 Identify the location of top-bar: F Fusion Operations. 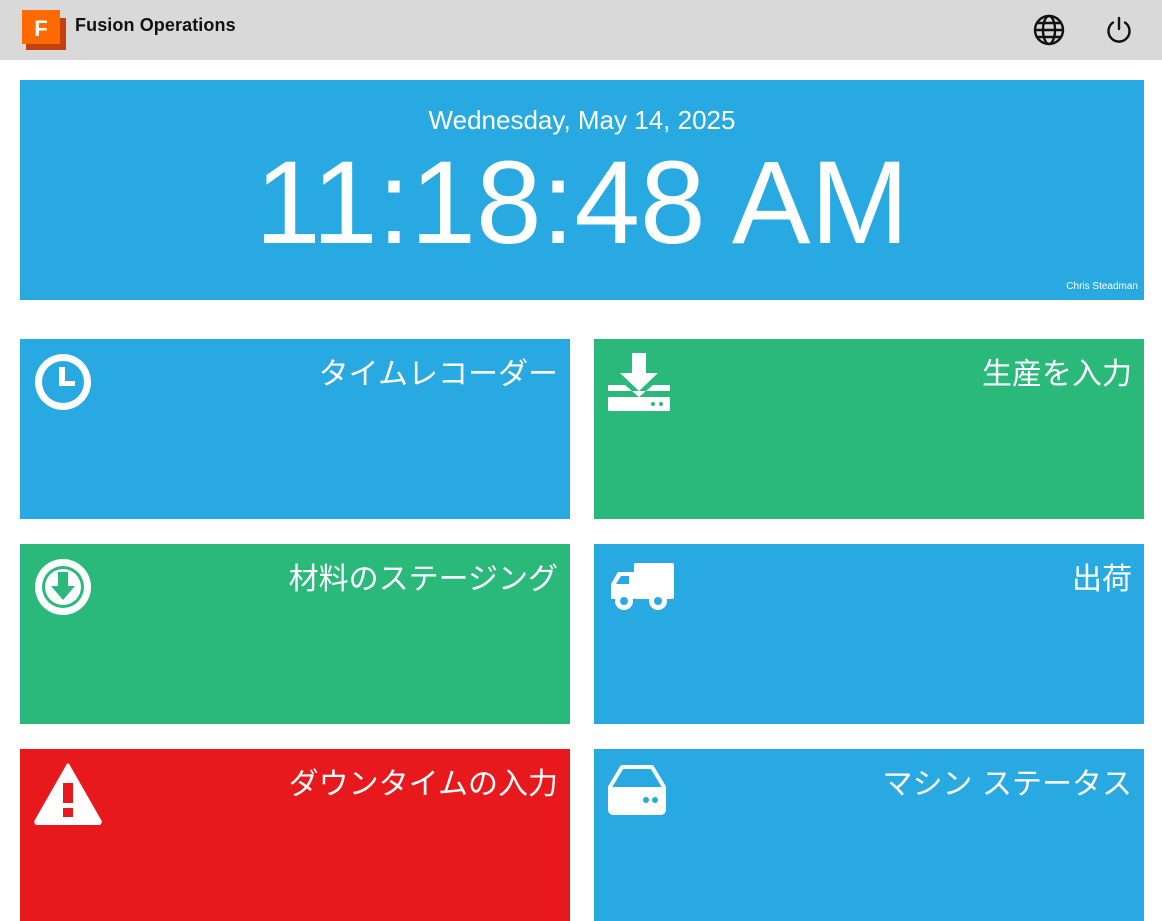
(581, 30).